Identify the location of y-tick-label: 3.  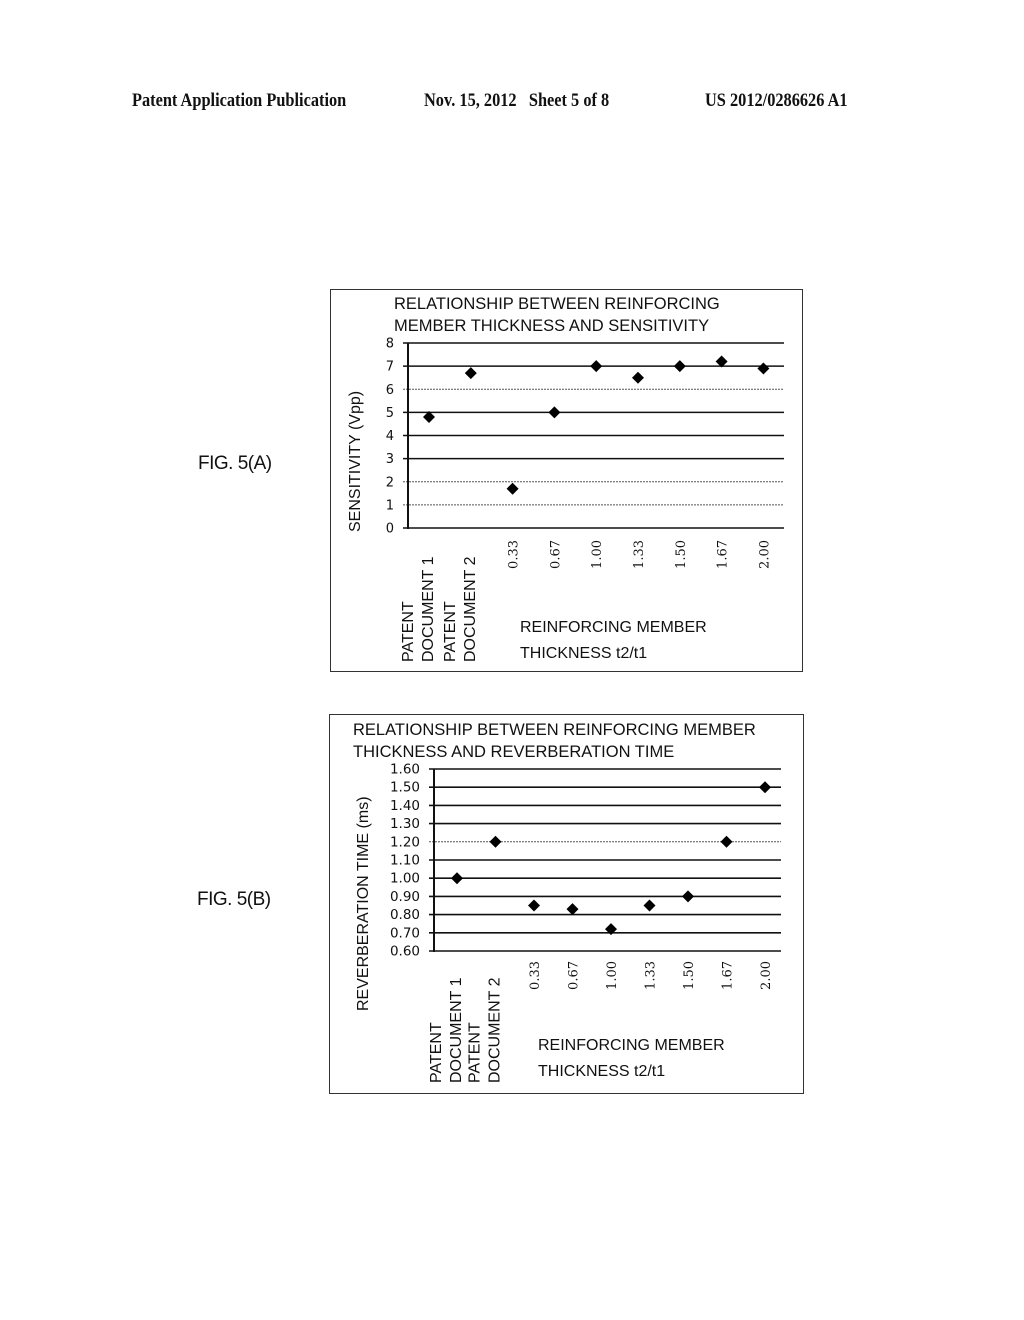
(390, 459).